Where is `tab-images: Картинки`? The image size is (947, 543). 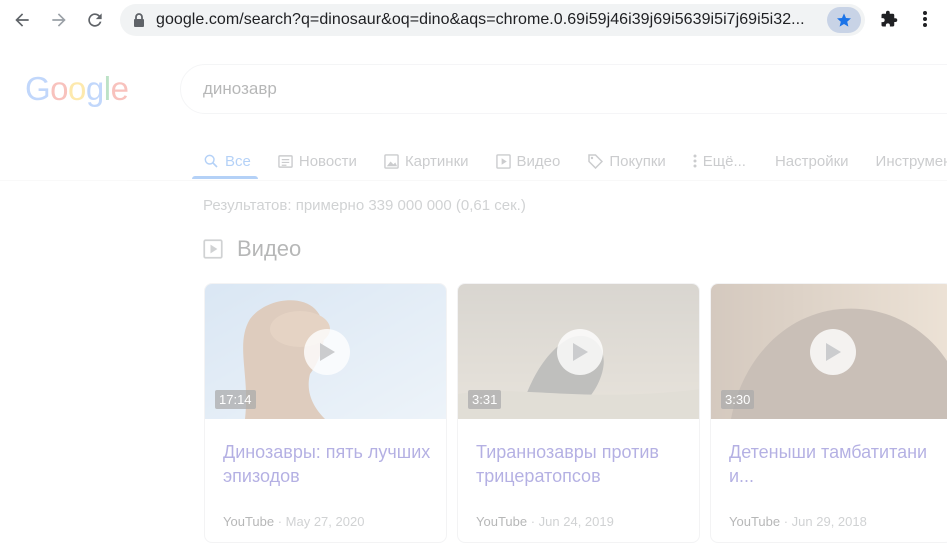 tab-images: Картинки is located at coordinates (426, 161).